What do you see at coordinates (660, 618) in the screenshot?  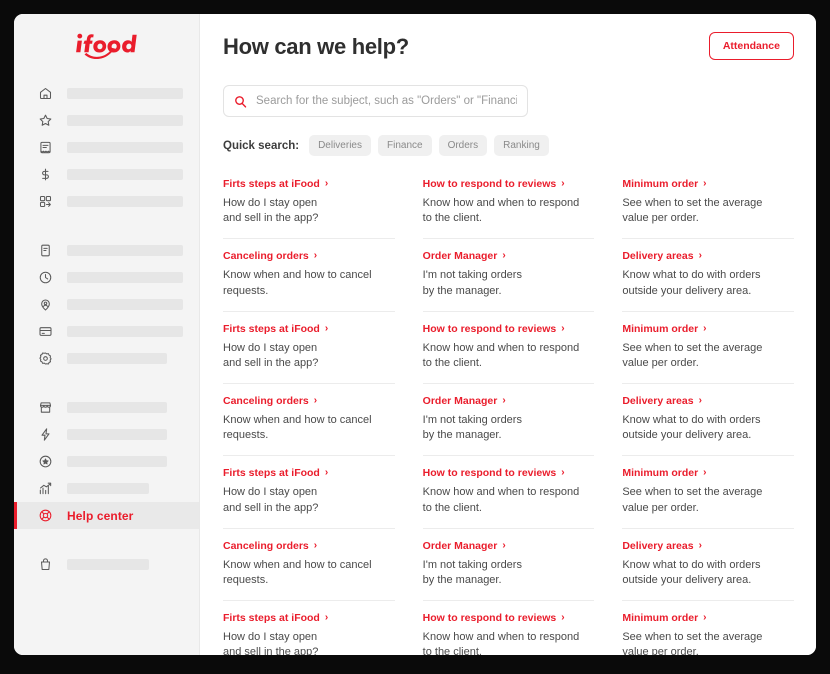 I see `help-article-title: Minimum order` at bounding box center [660, 618].